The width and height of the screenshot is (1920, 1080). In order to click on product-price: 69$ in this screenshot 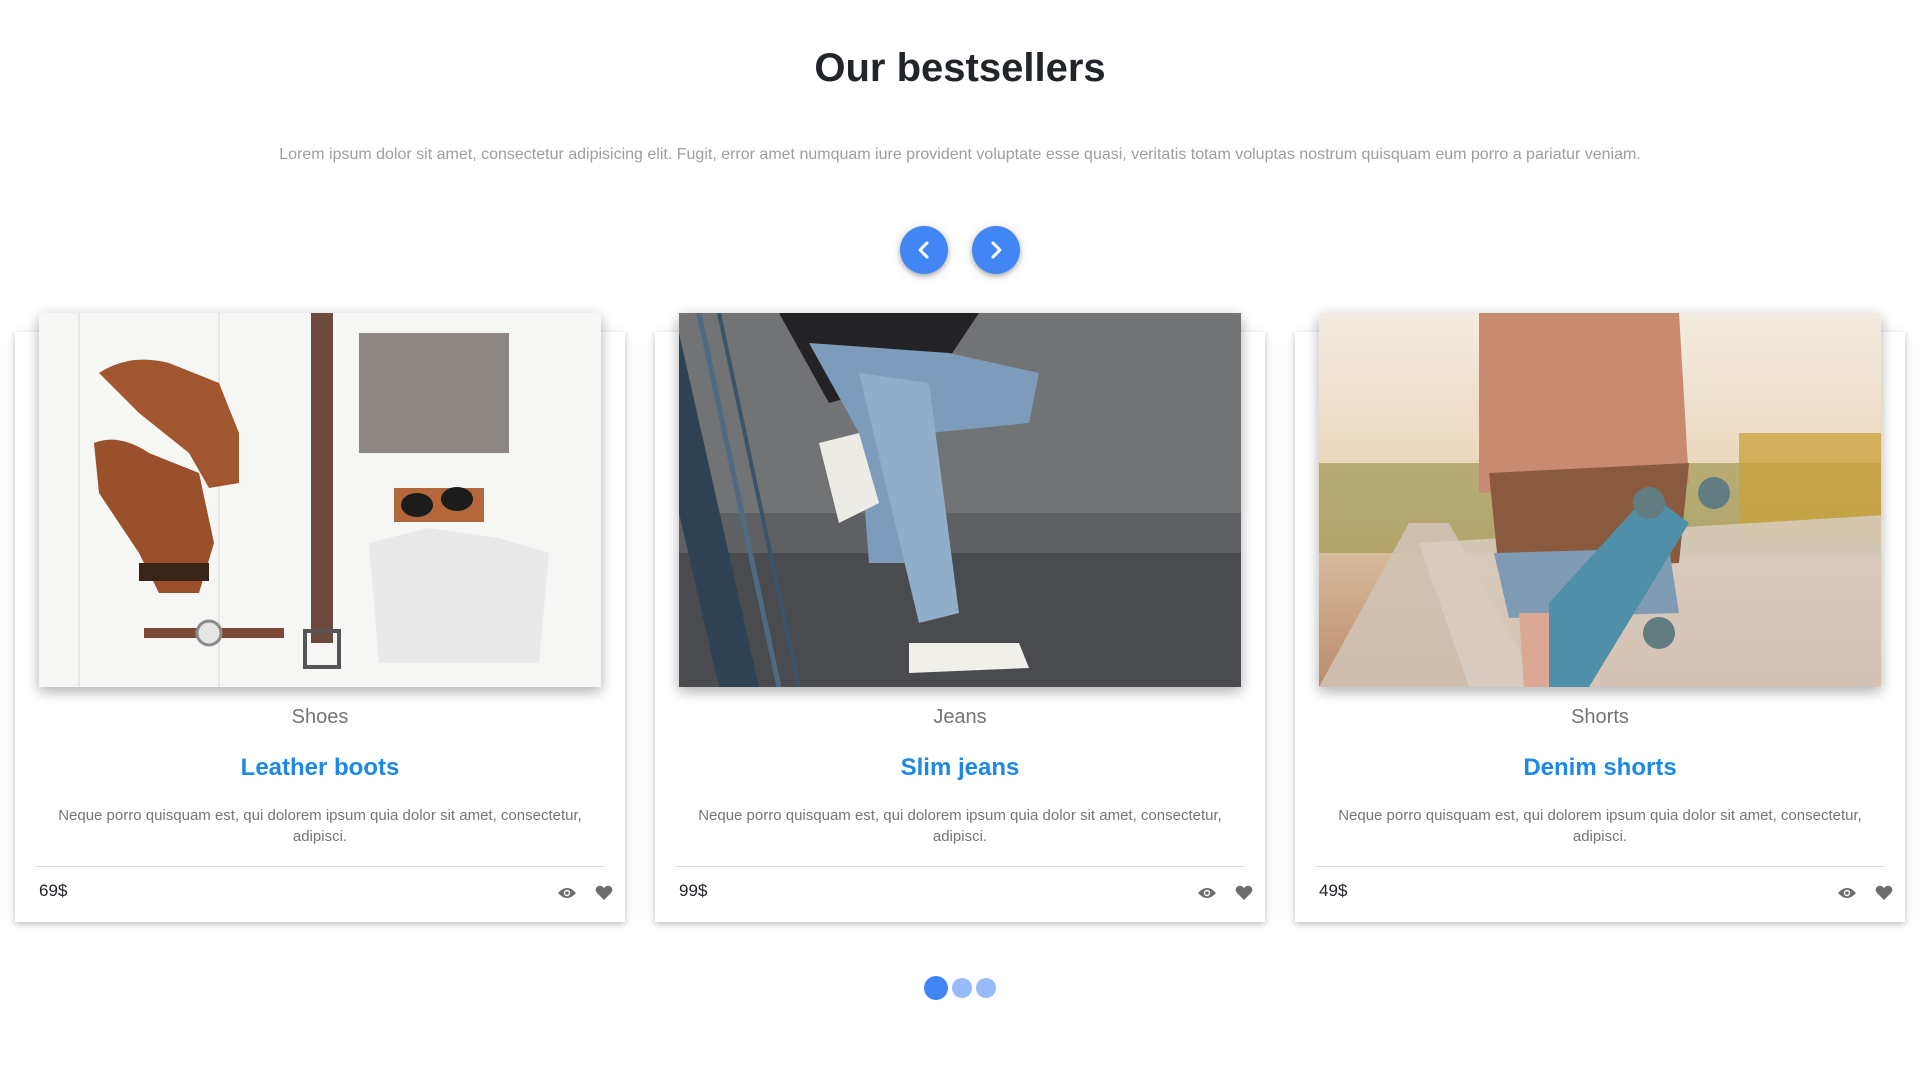, I will do `click(53, 890)`.